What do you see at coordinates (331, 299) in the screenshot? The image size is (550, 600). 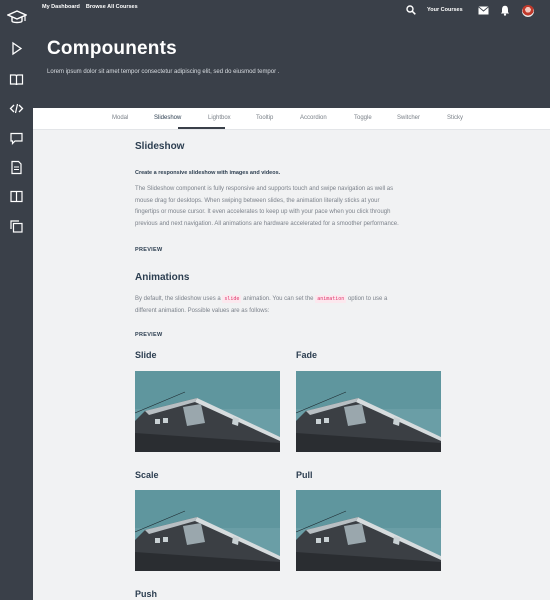 I see `inline-code: animation` at bounding box center [331, 299].